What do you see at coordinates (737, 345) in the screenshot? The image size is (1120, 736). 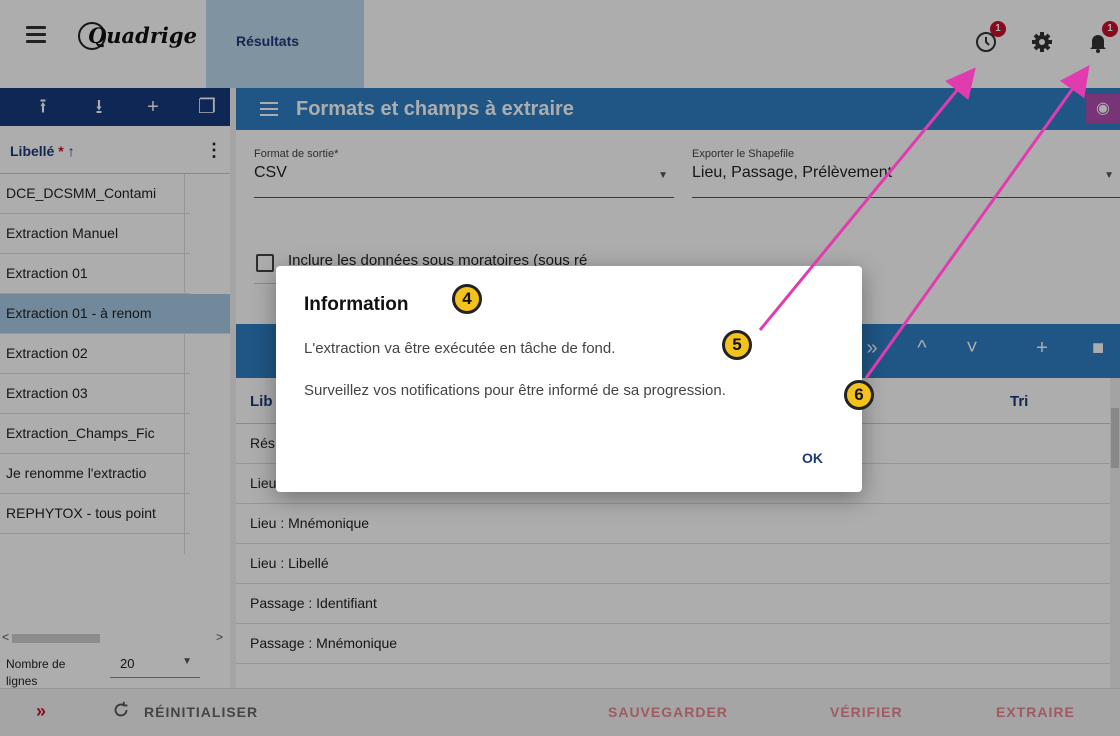 I see `callout-5: 5` at bounding box center [737, 345].